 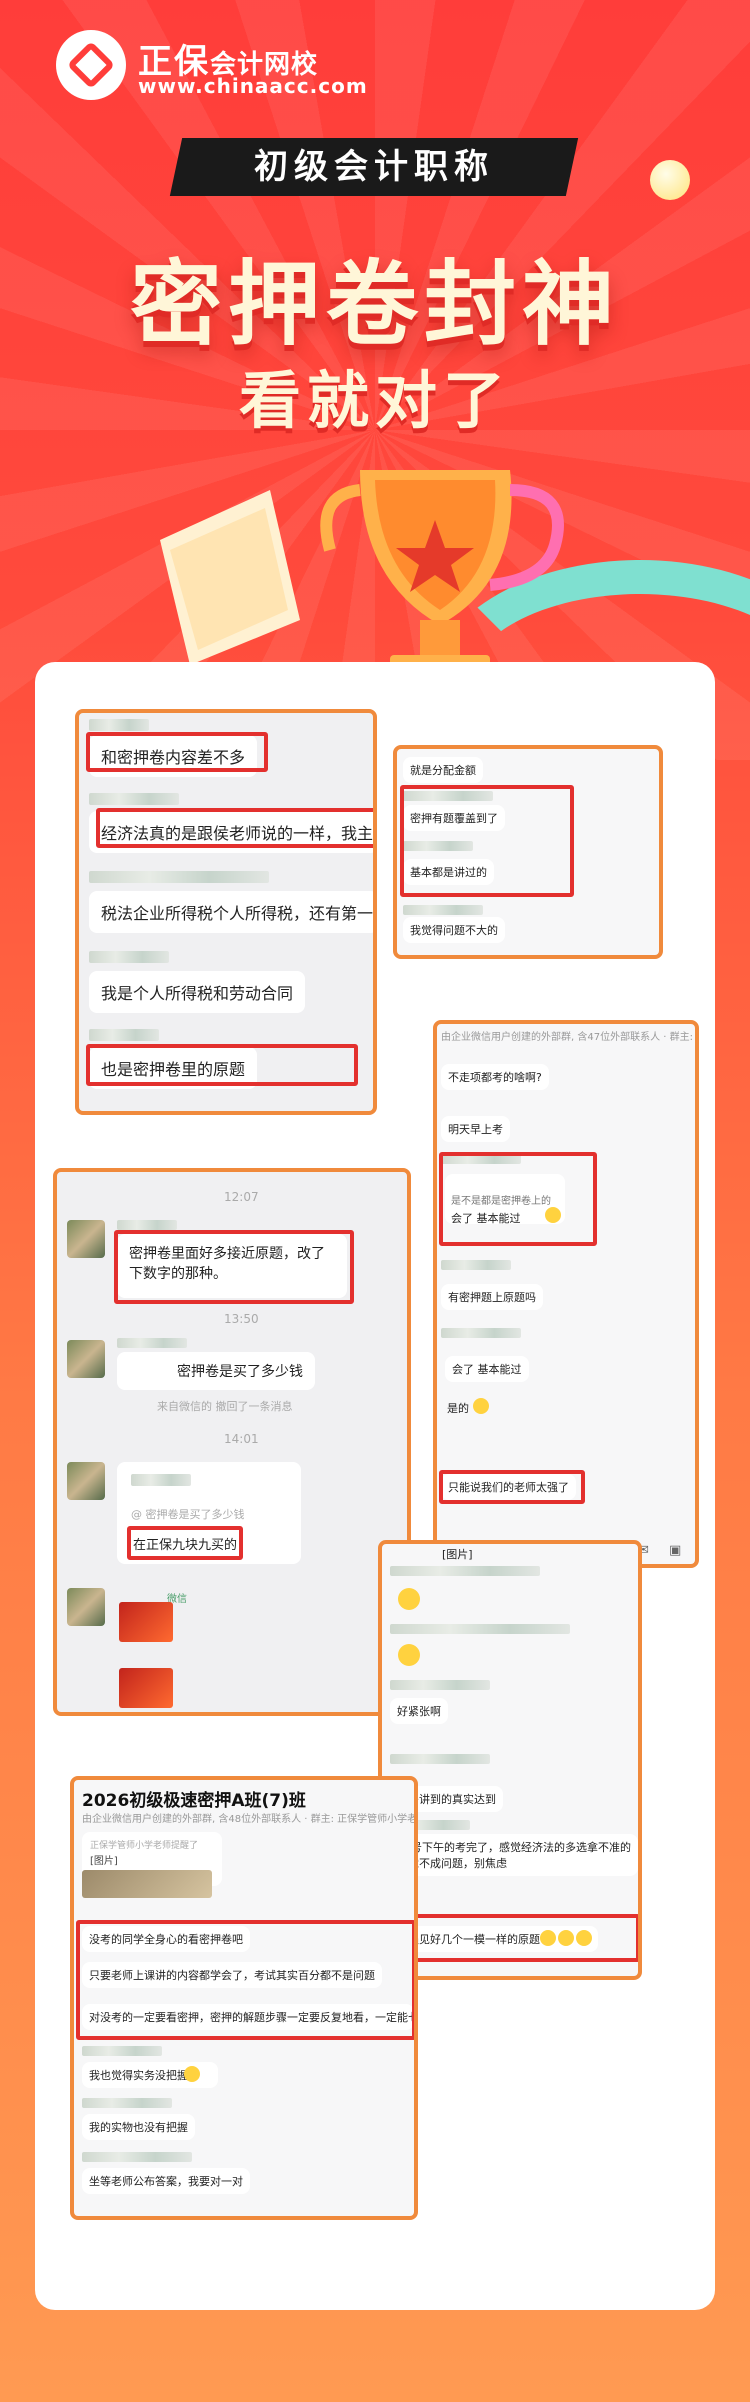 What do you see at coordinates (197, 992) in the screenshot?
I see `chat-message: 我是个人所得税和劳动合同` at bounding box center [197, 992].